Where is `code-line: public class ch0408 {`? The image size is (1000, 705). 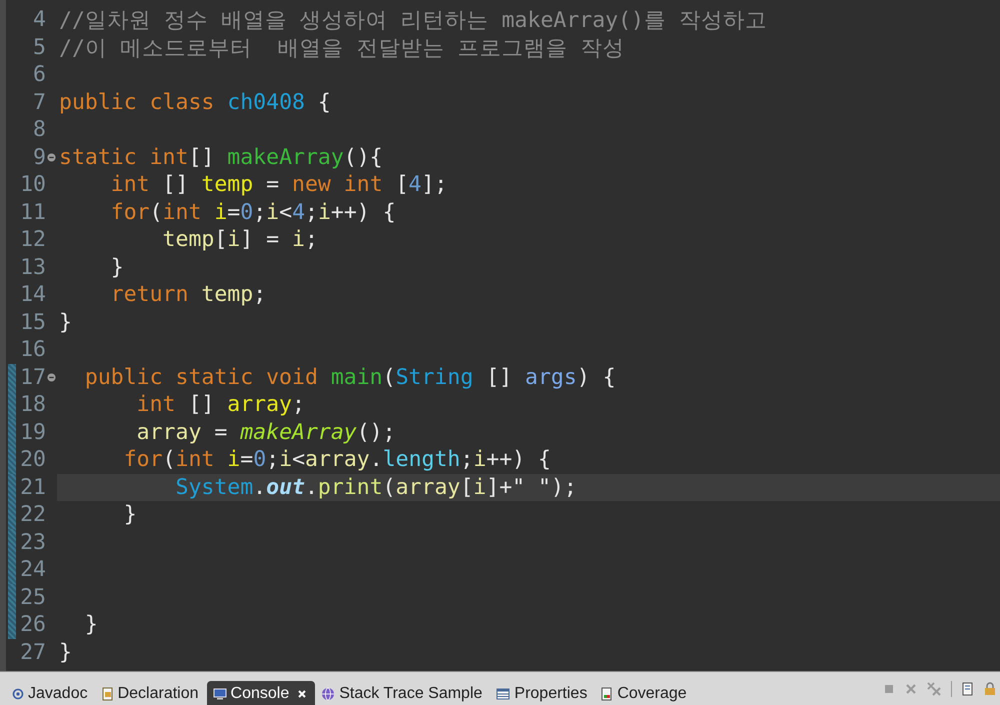
code-line: public class ch0408 { is located at coordinates (195, 102).